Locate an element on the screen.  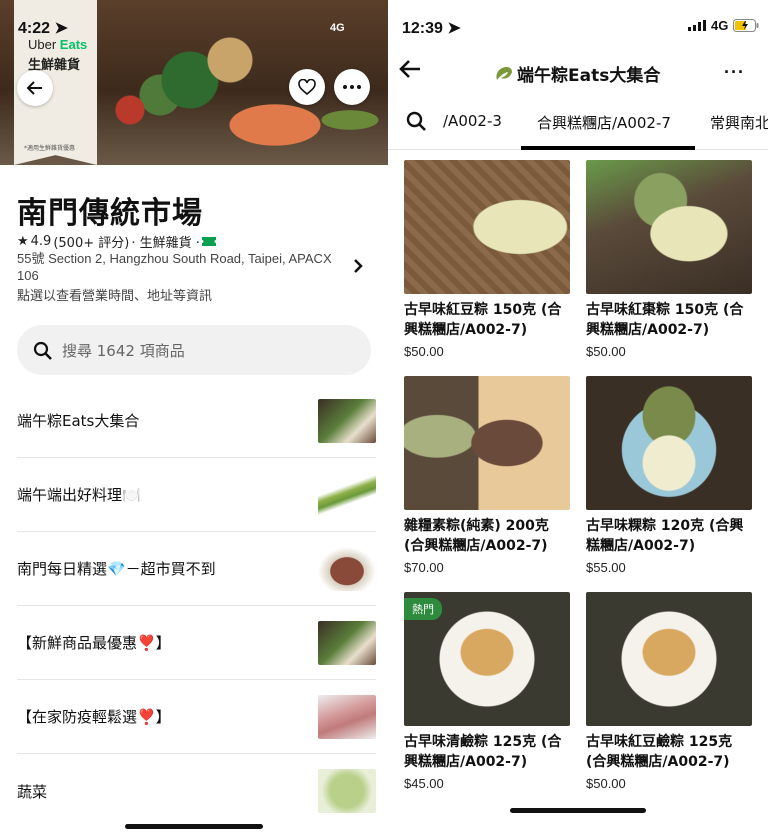
category-row: 【新鮮商品最優惠❣️】 is located at coordinates (196, 643).